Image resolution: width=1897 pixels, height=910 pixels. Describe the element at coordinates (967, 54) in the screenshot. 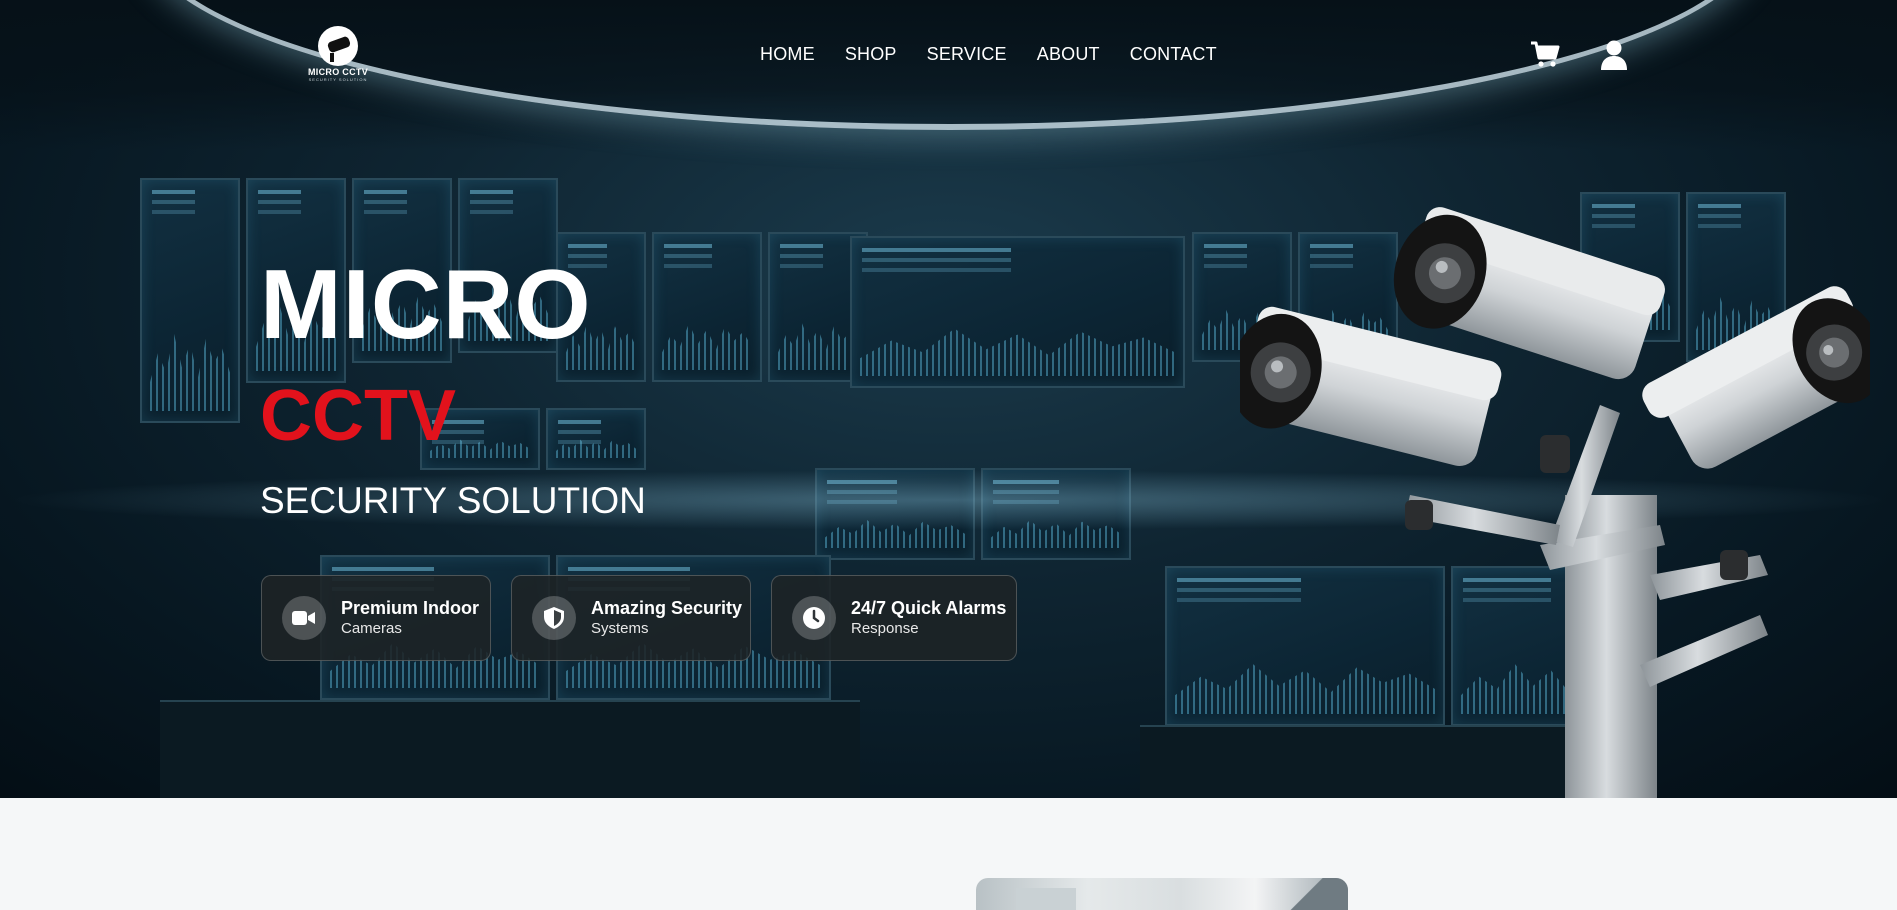

I see `nav-service: SERVICE` at that location.